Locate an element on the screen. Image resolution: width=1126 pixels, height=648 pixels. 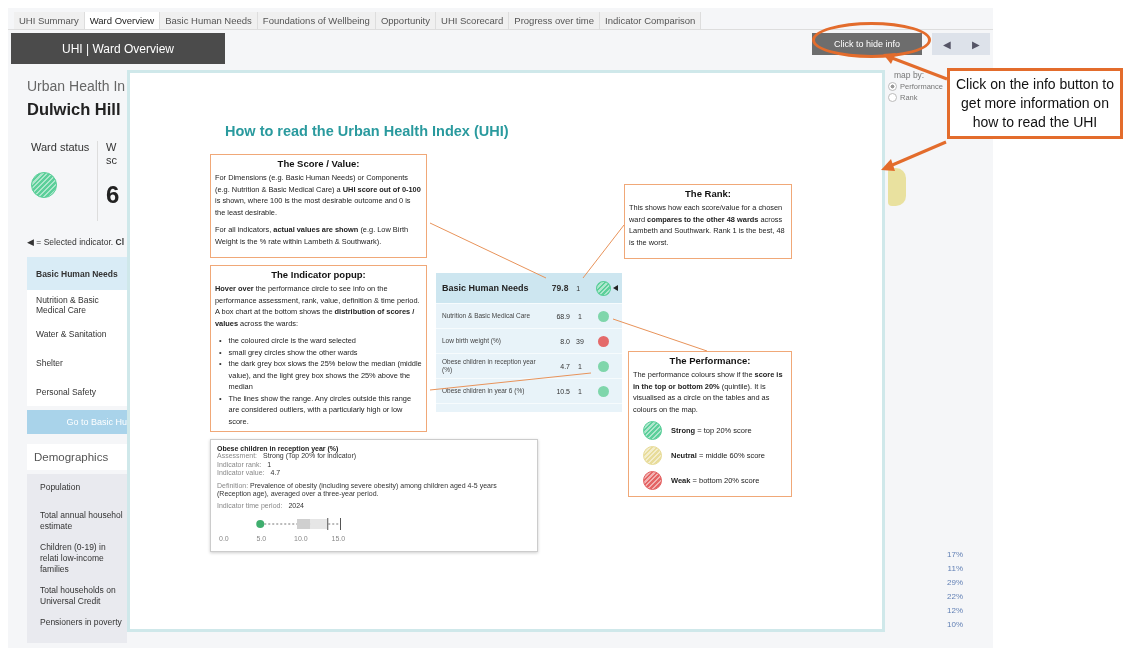
demographic-label: Children (0-19) in relati low-income families is located at coordinates (73, 558).